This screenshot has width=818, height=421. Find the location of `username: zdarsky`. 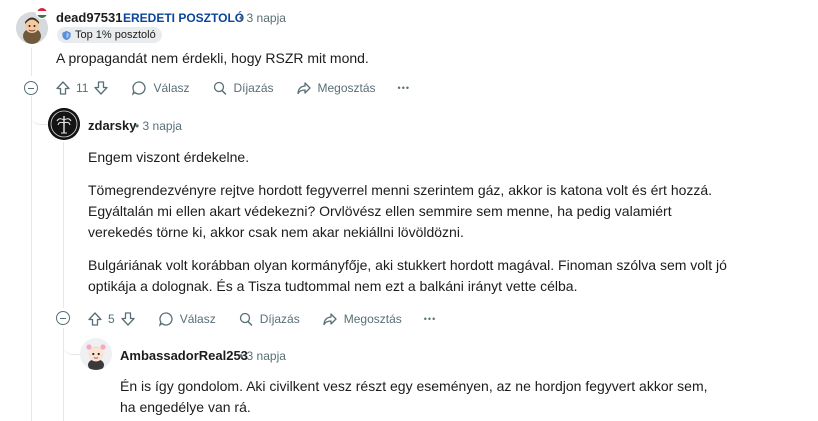

username: zdarsky is located at coordinates (112, 125).